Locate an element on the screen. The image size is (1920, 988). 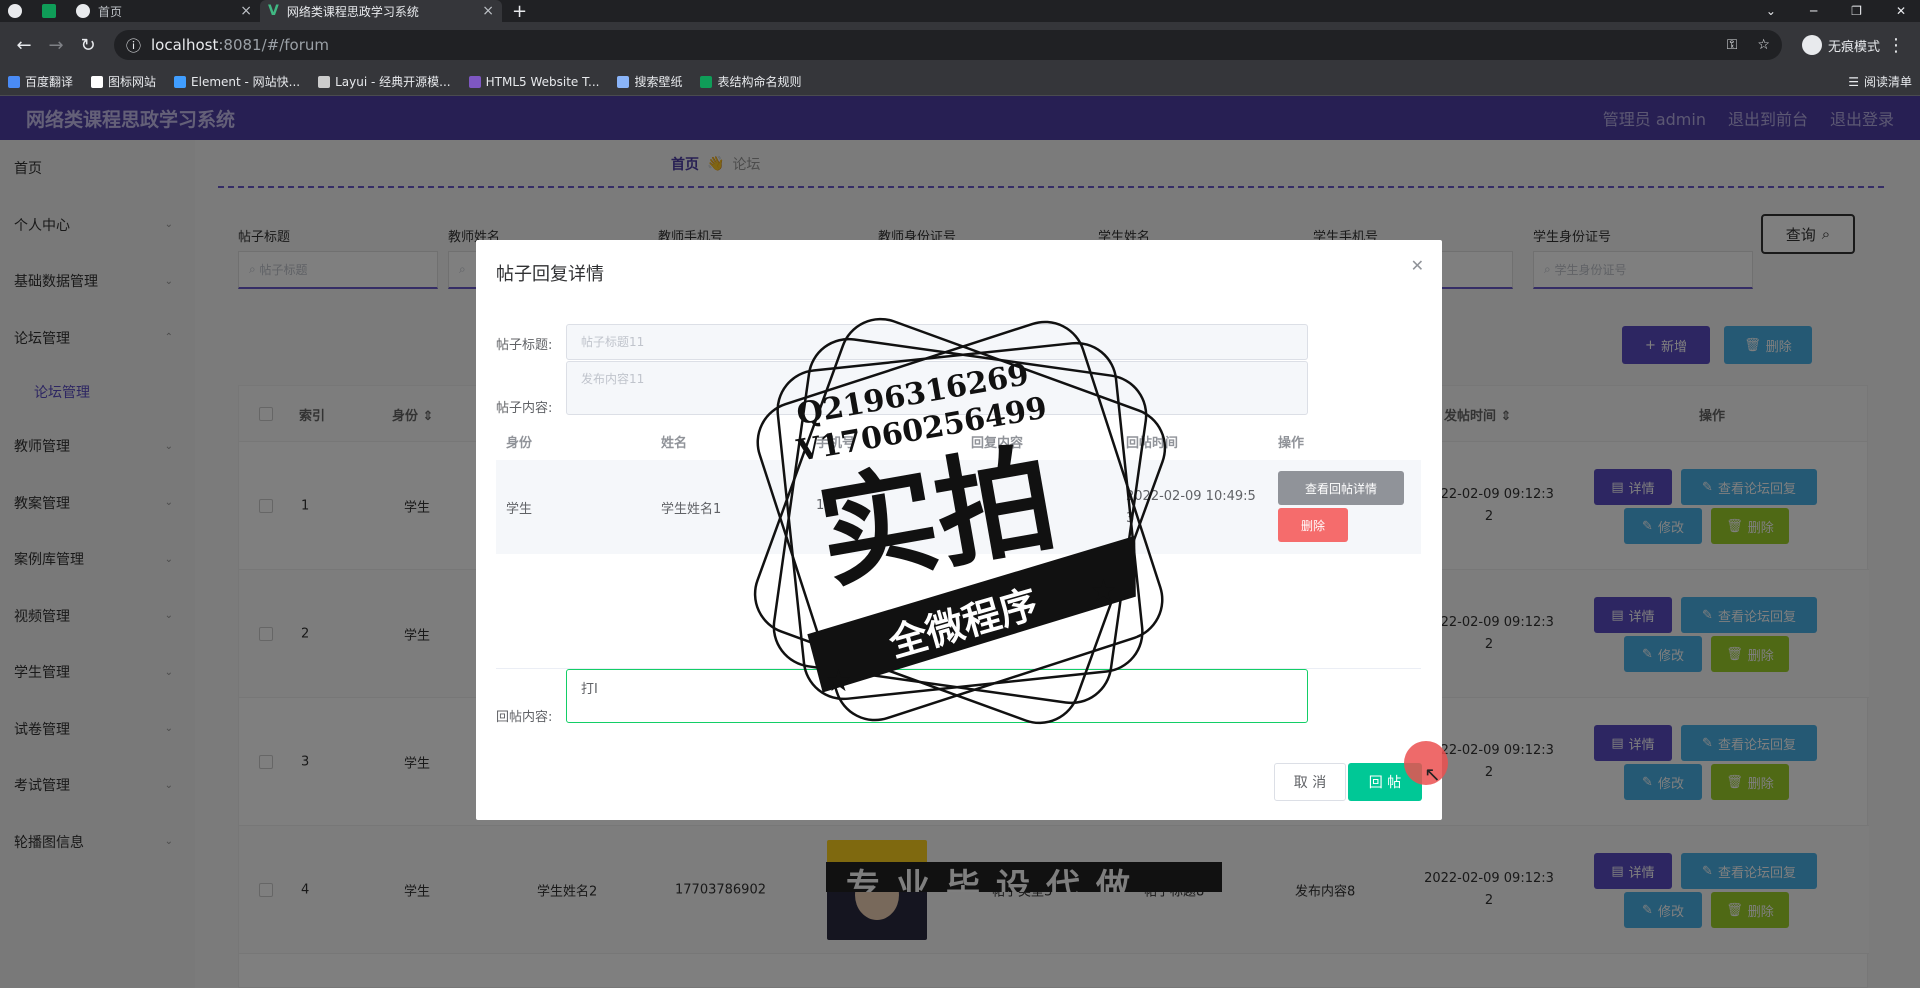
post-content-label: 帖子内容: is located at coordinates (524, 408).